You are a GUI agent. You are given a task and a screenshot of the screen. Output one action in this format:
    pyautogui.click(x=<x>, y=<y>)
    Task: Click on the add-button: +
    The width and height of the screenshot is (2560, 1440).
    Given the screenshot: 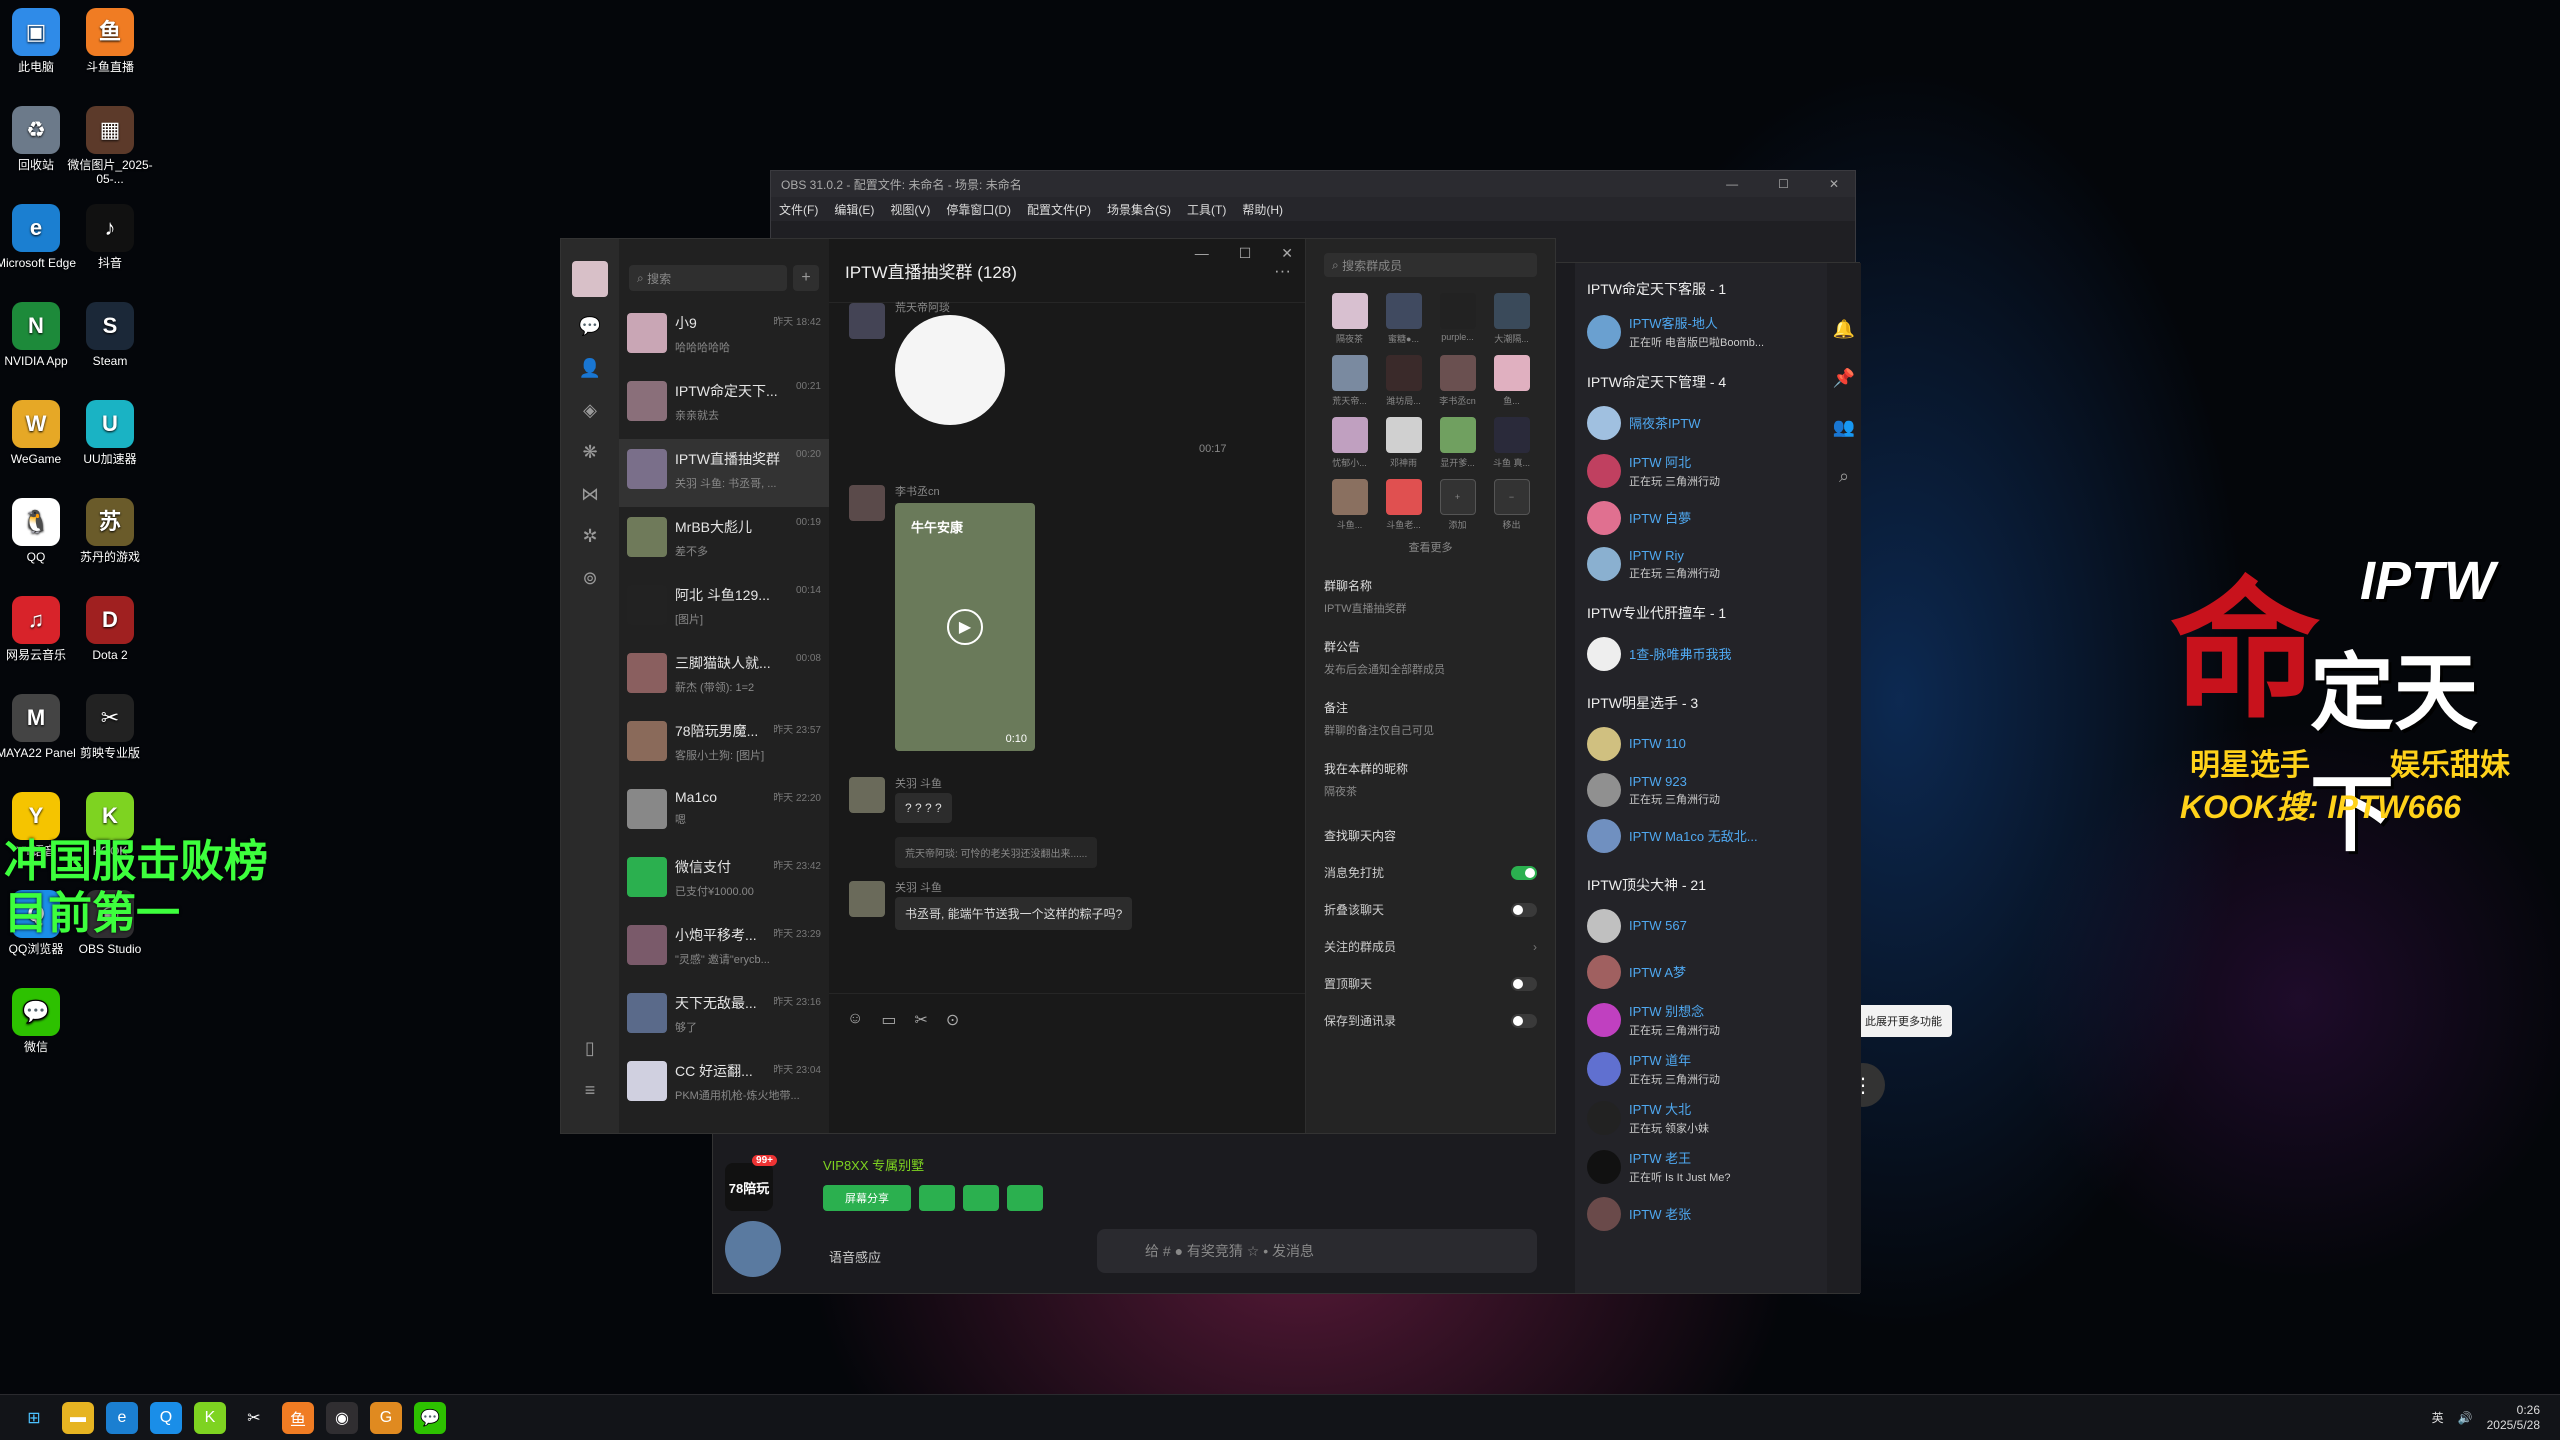 What is the action you would take?
    pyautogui.click(x=806, y=278)
    